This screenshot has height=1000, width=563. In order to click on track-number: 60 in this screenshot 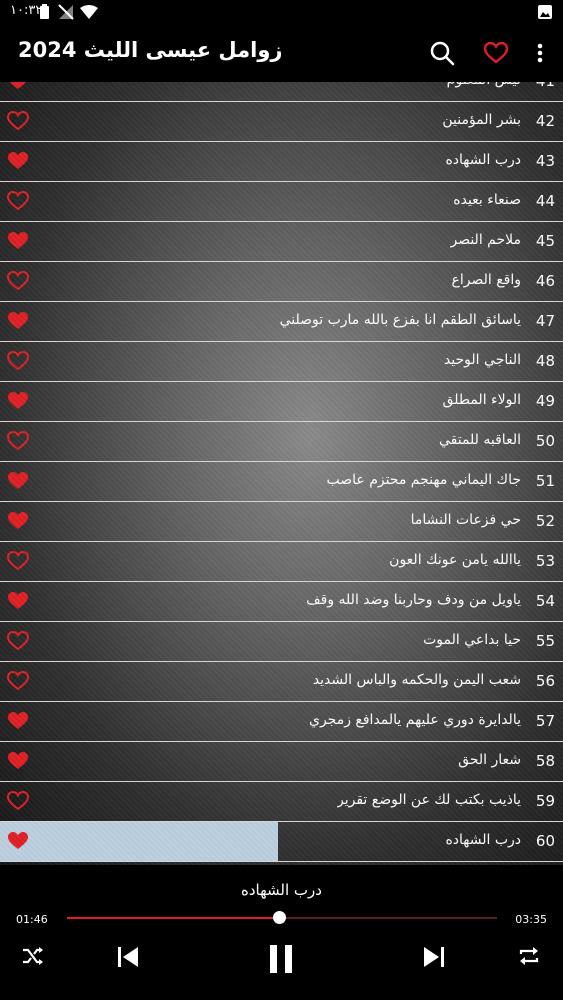, I will do `click(545, 841)`.